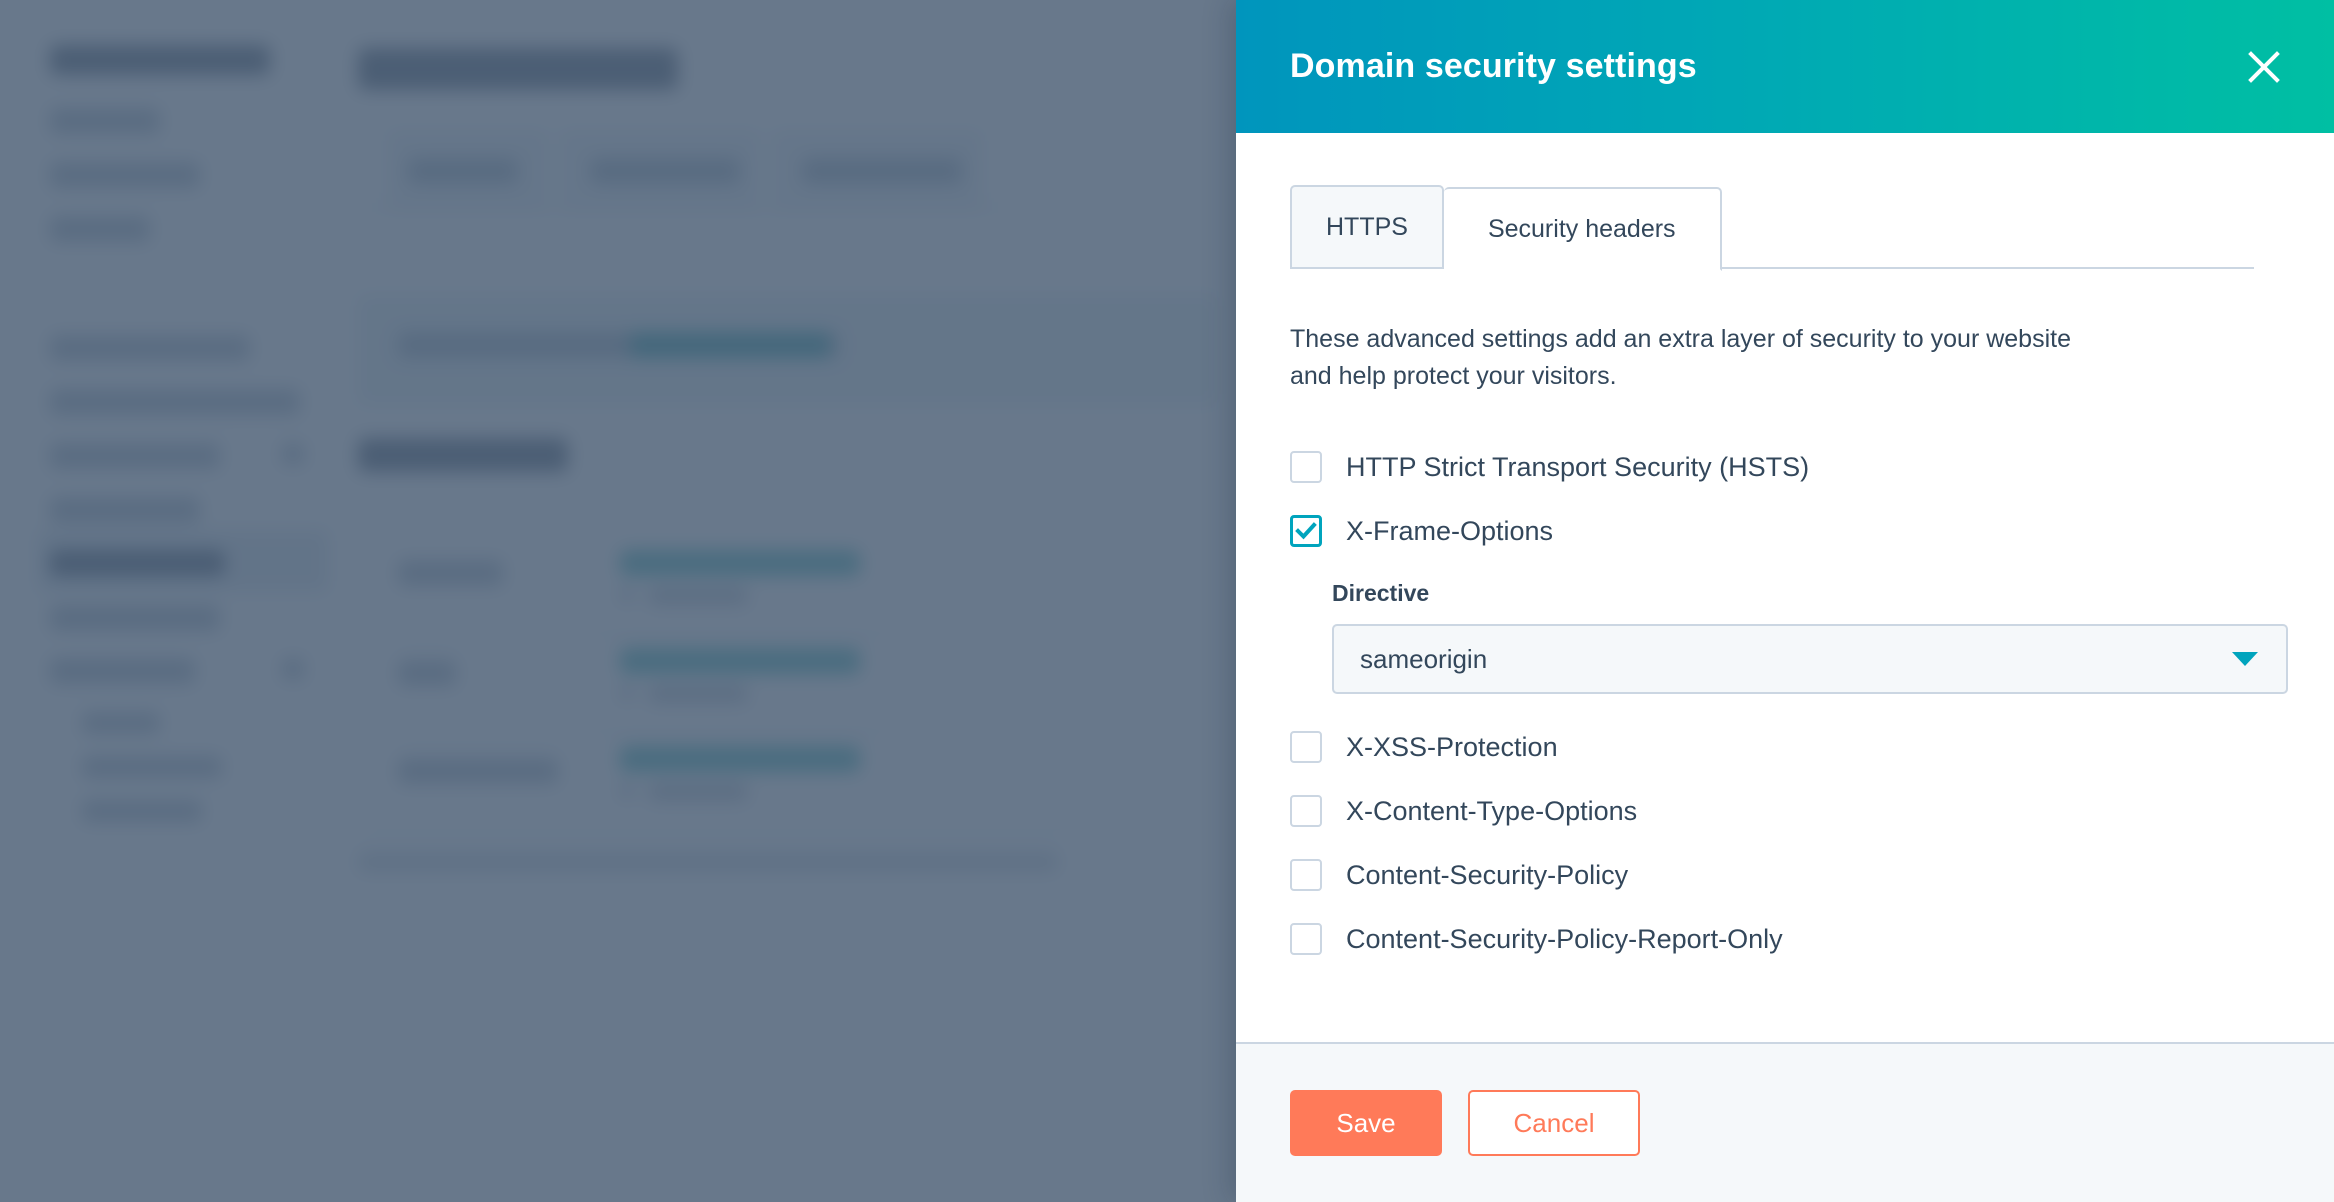 The height and width of the screenshot is (1202, 2334). I want to click on tab-security-headers: Security headers, so click(1582, 229).